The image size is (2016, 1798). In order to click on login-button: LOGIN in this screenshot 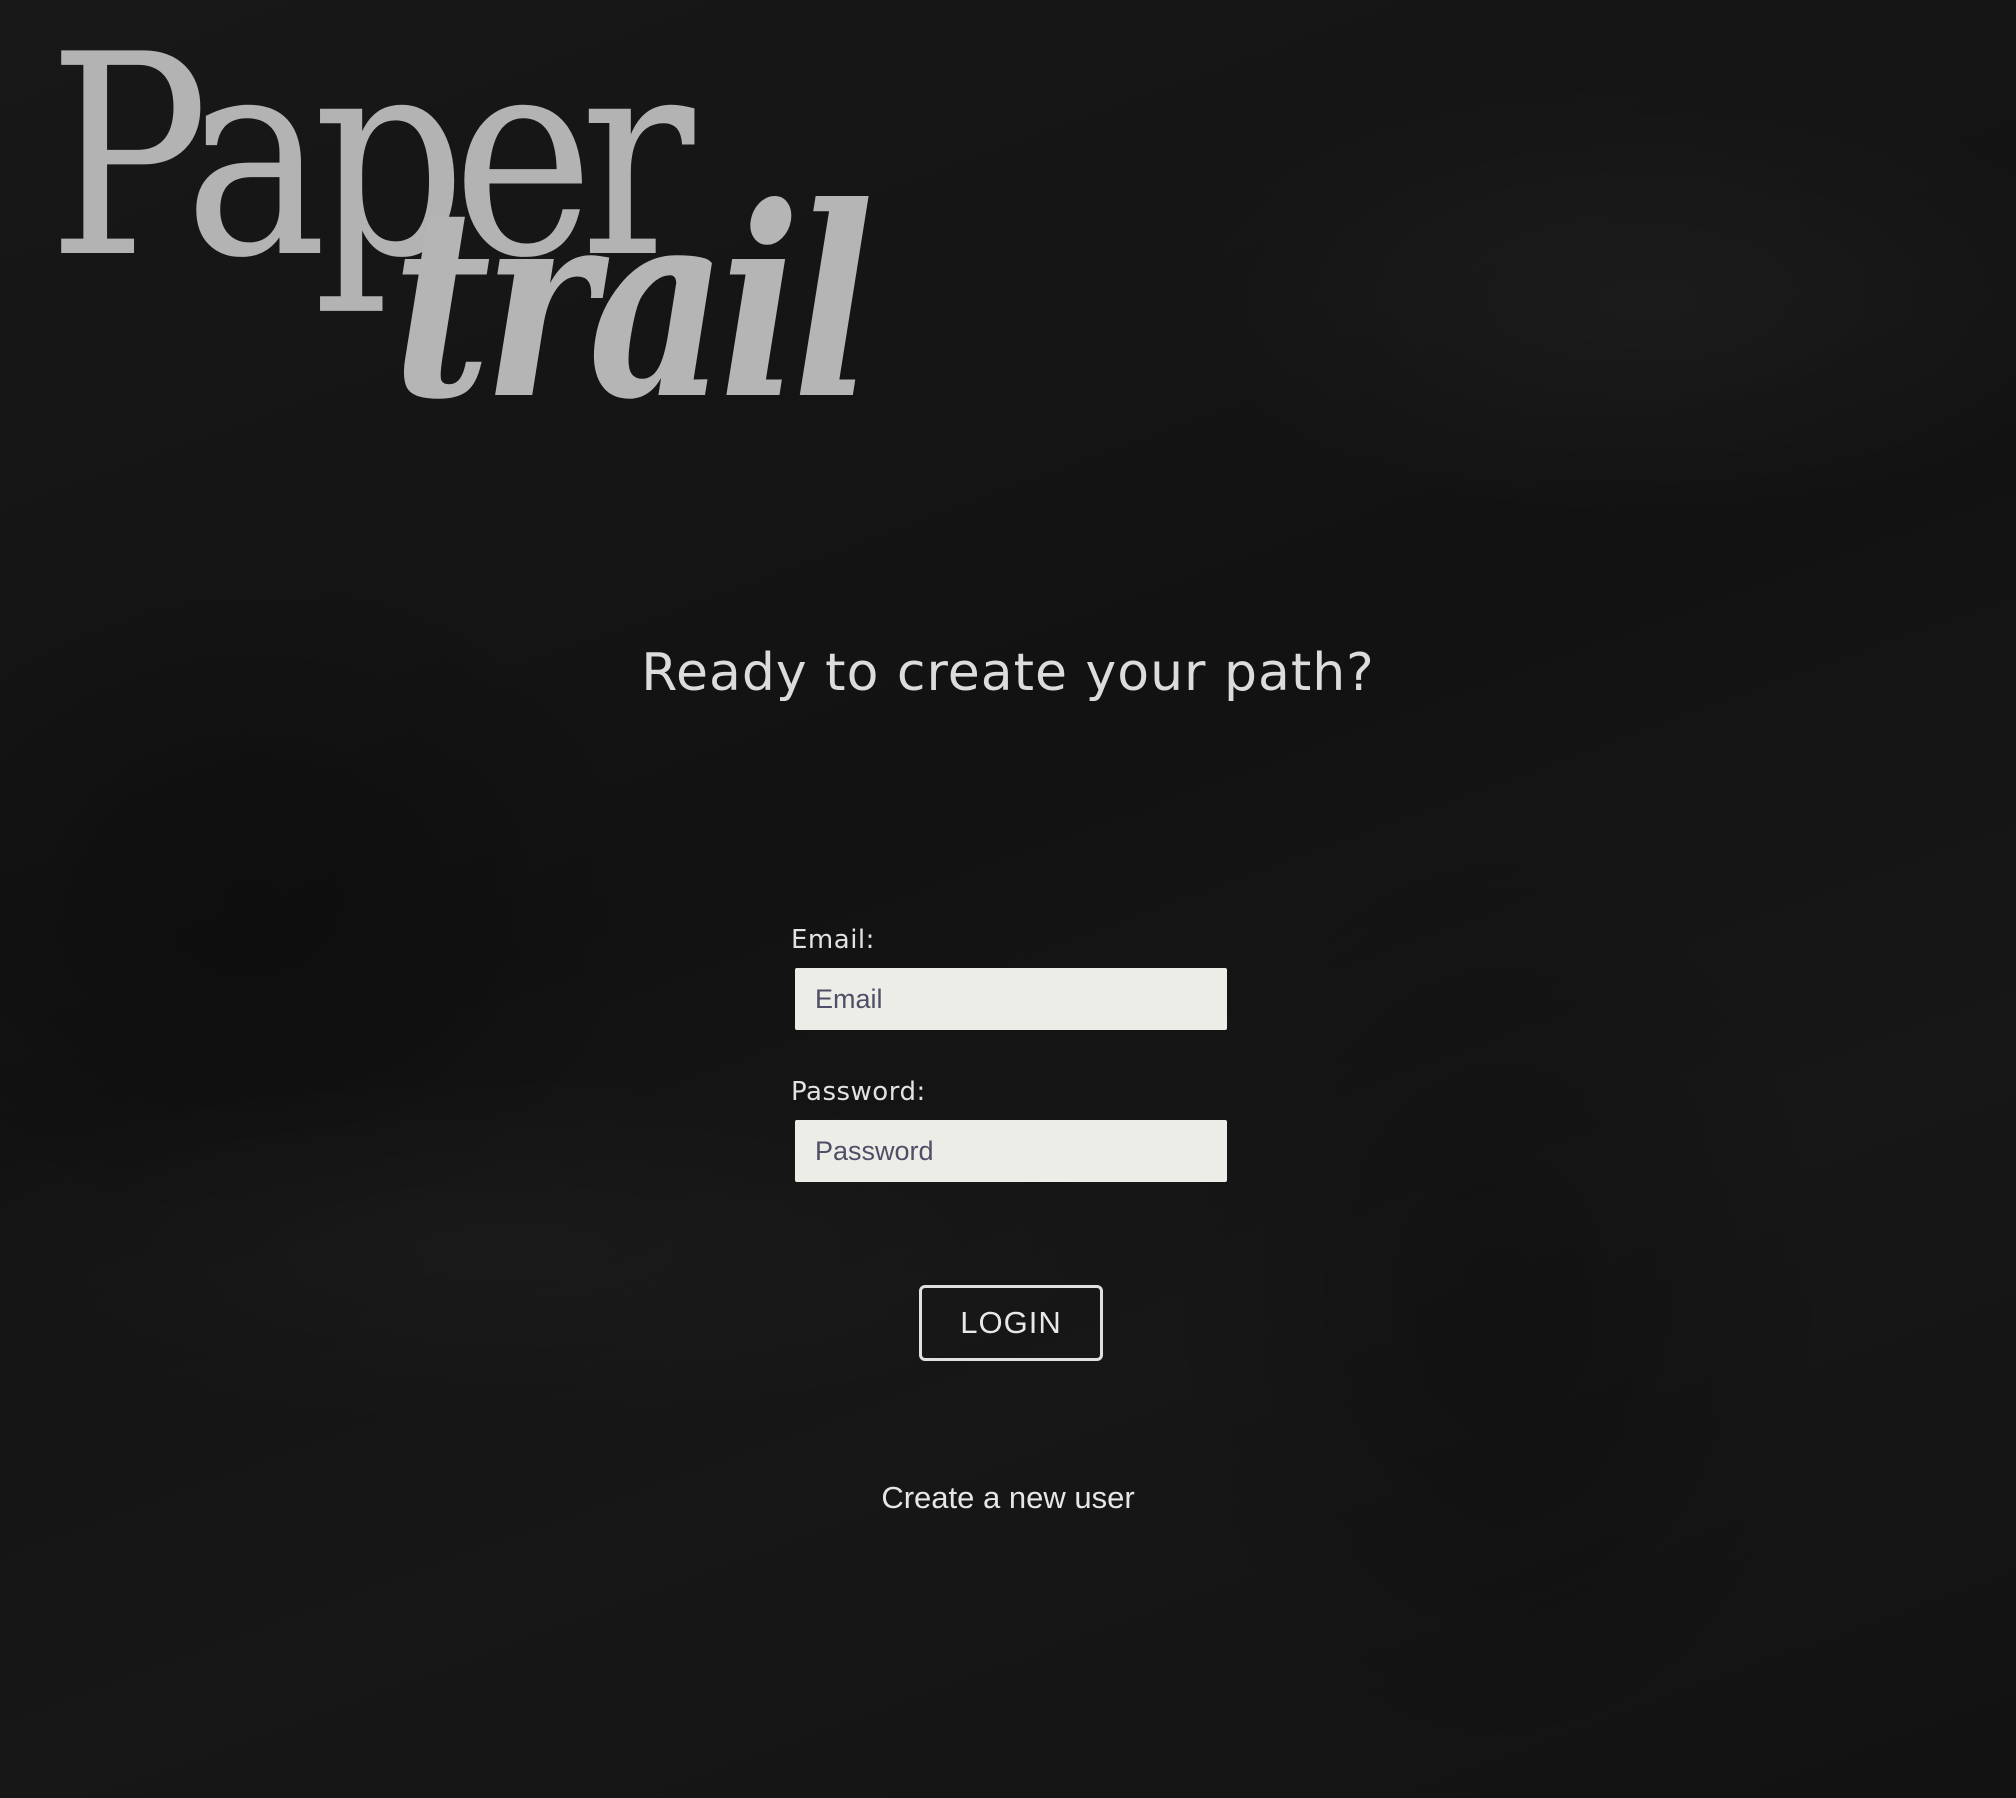, I will do `click(1011, 1323)`.